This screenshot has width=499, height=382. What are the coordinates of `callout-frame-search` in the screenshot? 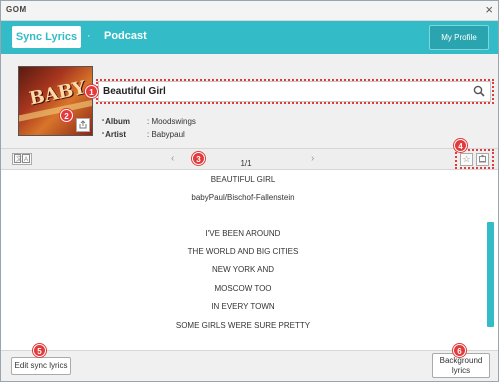 It's located at (295, 91).